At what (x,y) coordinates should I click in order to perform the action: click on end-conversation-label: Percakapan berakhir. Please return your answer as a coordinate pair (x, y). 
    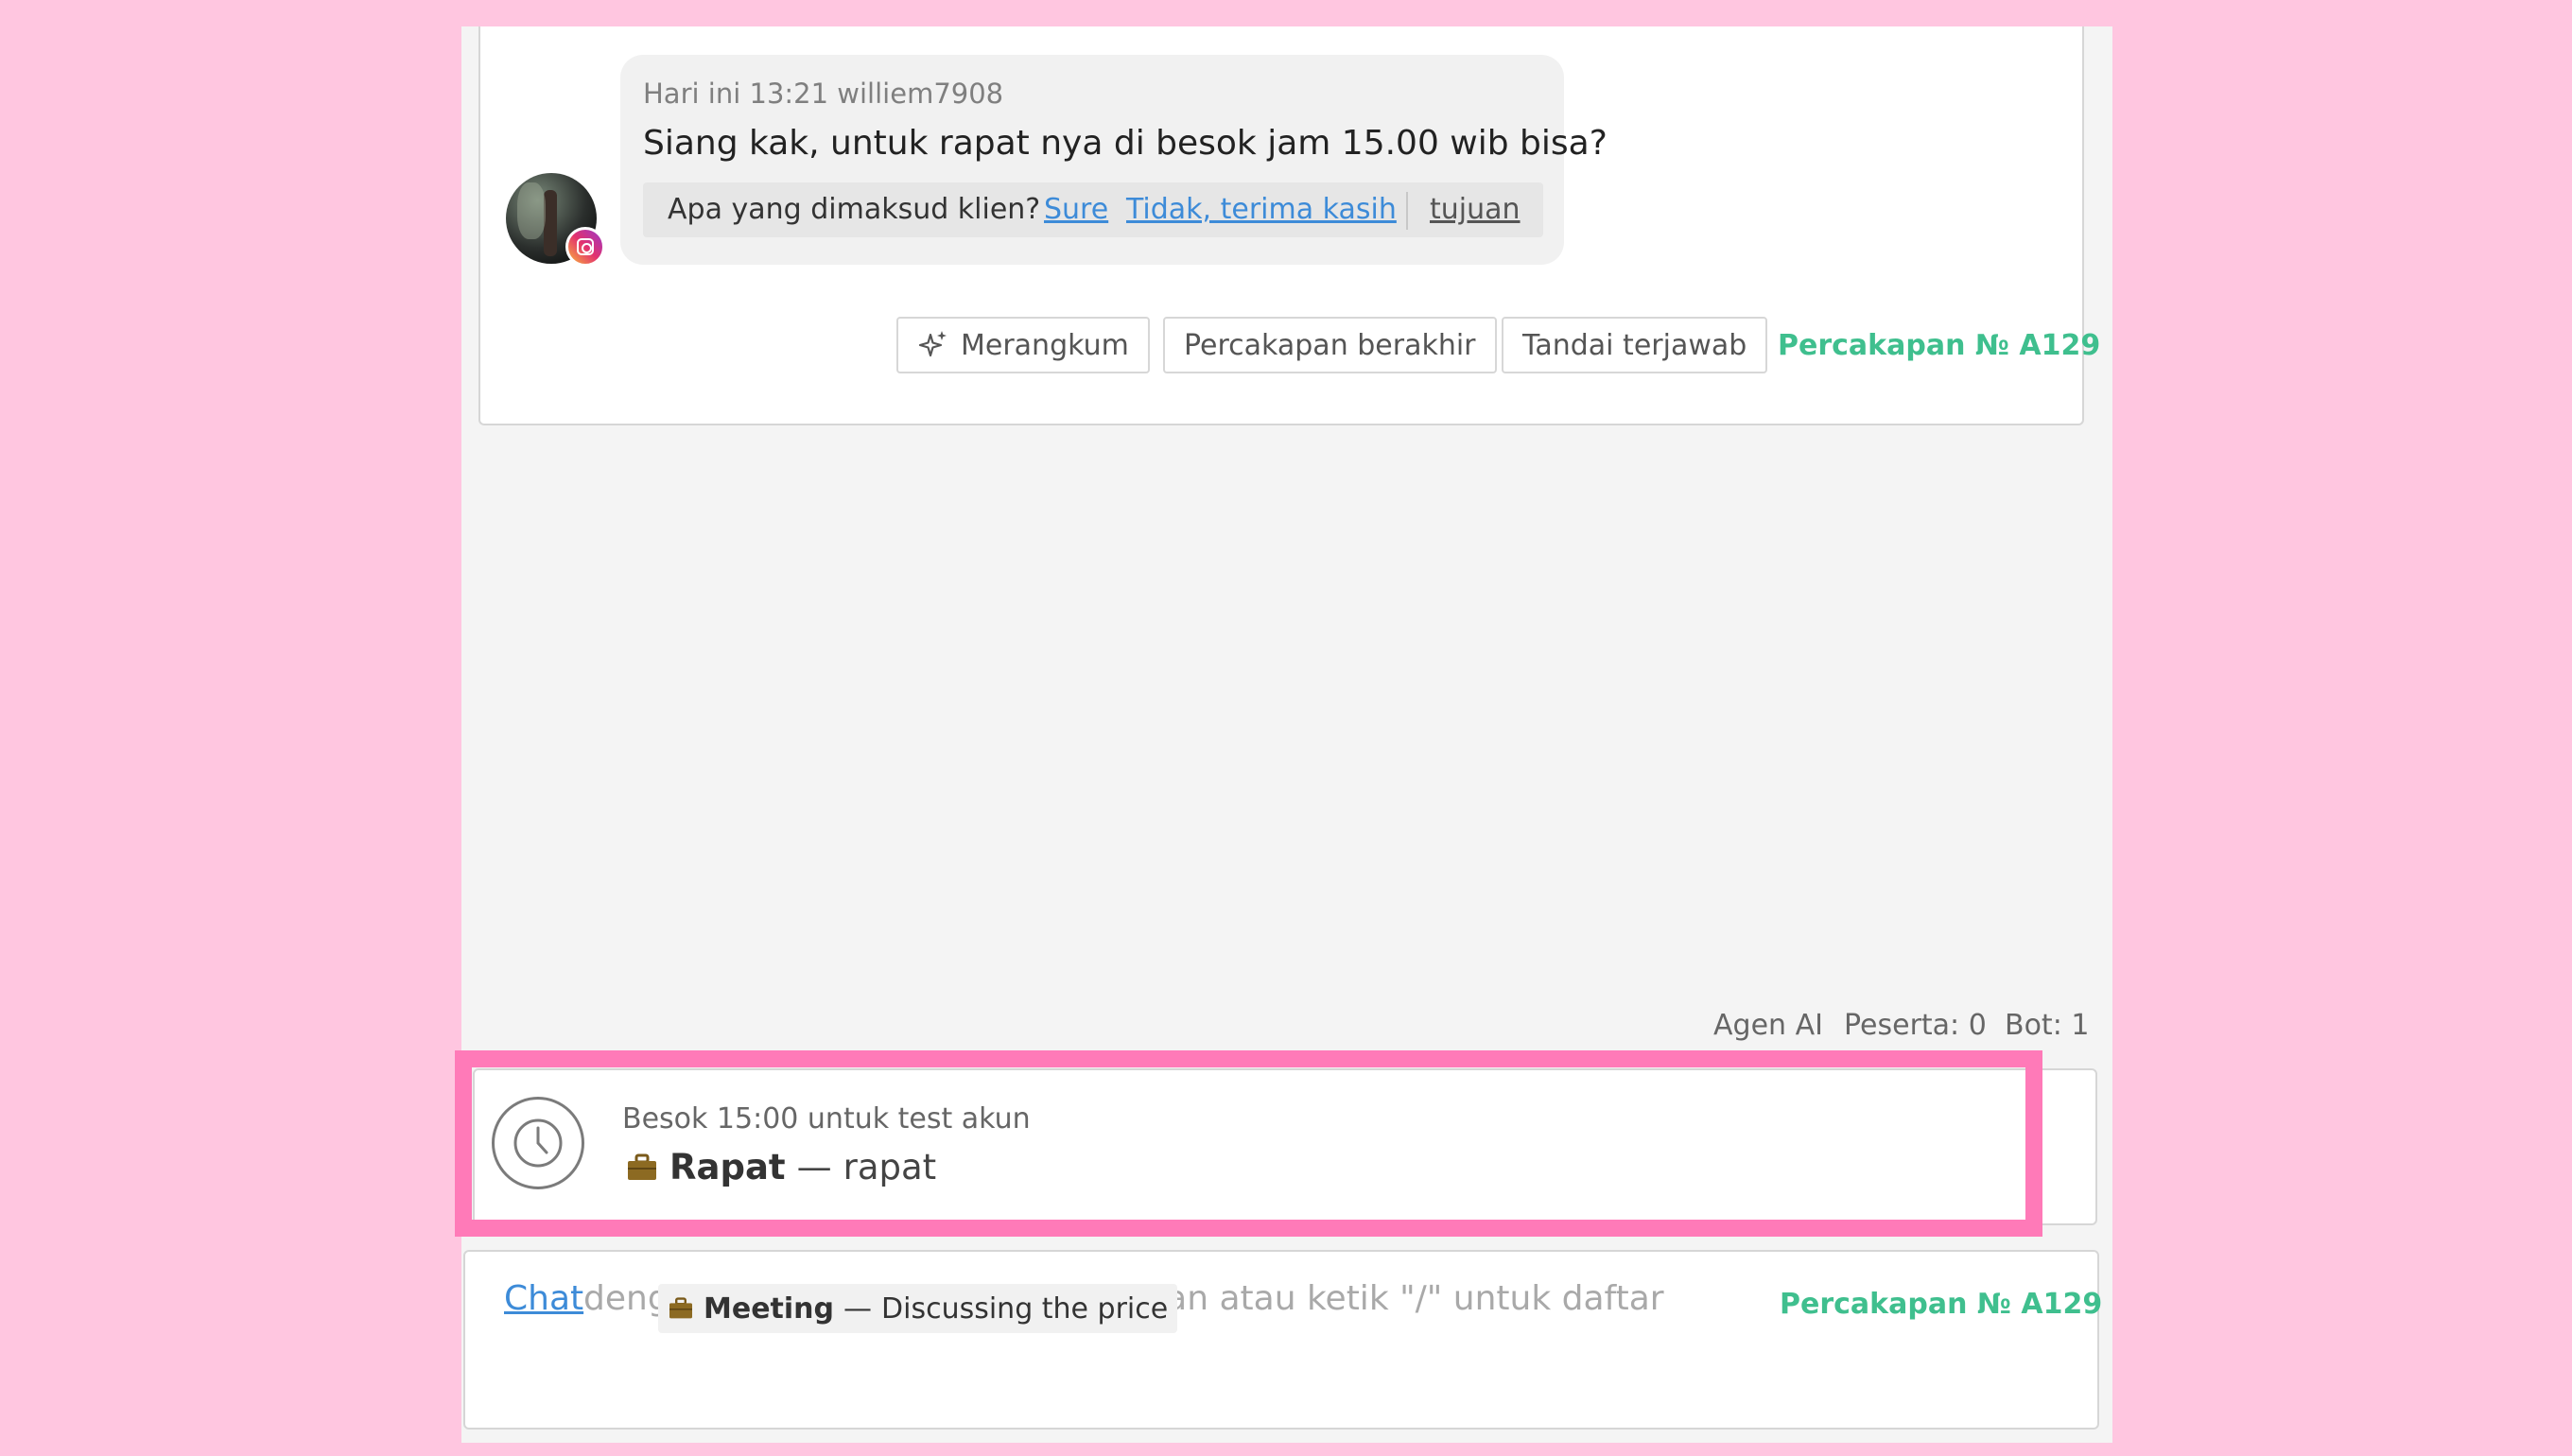
    Looking at the image, I should click on (1330, 345).